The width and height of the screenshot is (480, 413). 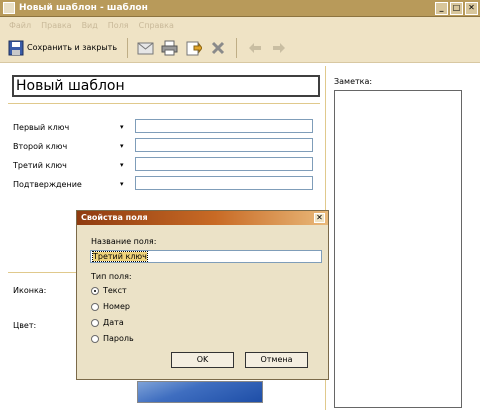 I want to click on export-button, so click(x=193, y=48).